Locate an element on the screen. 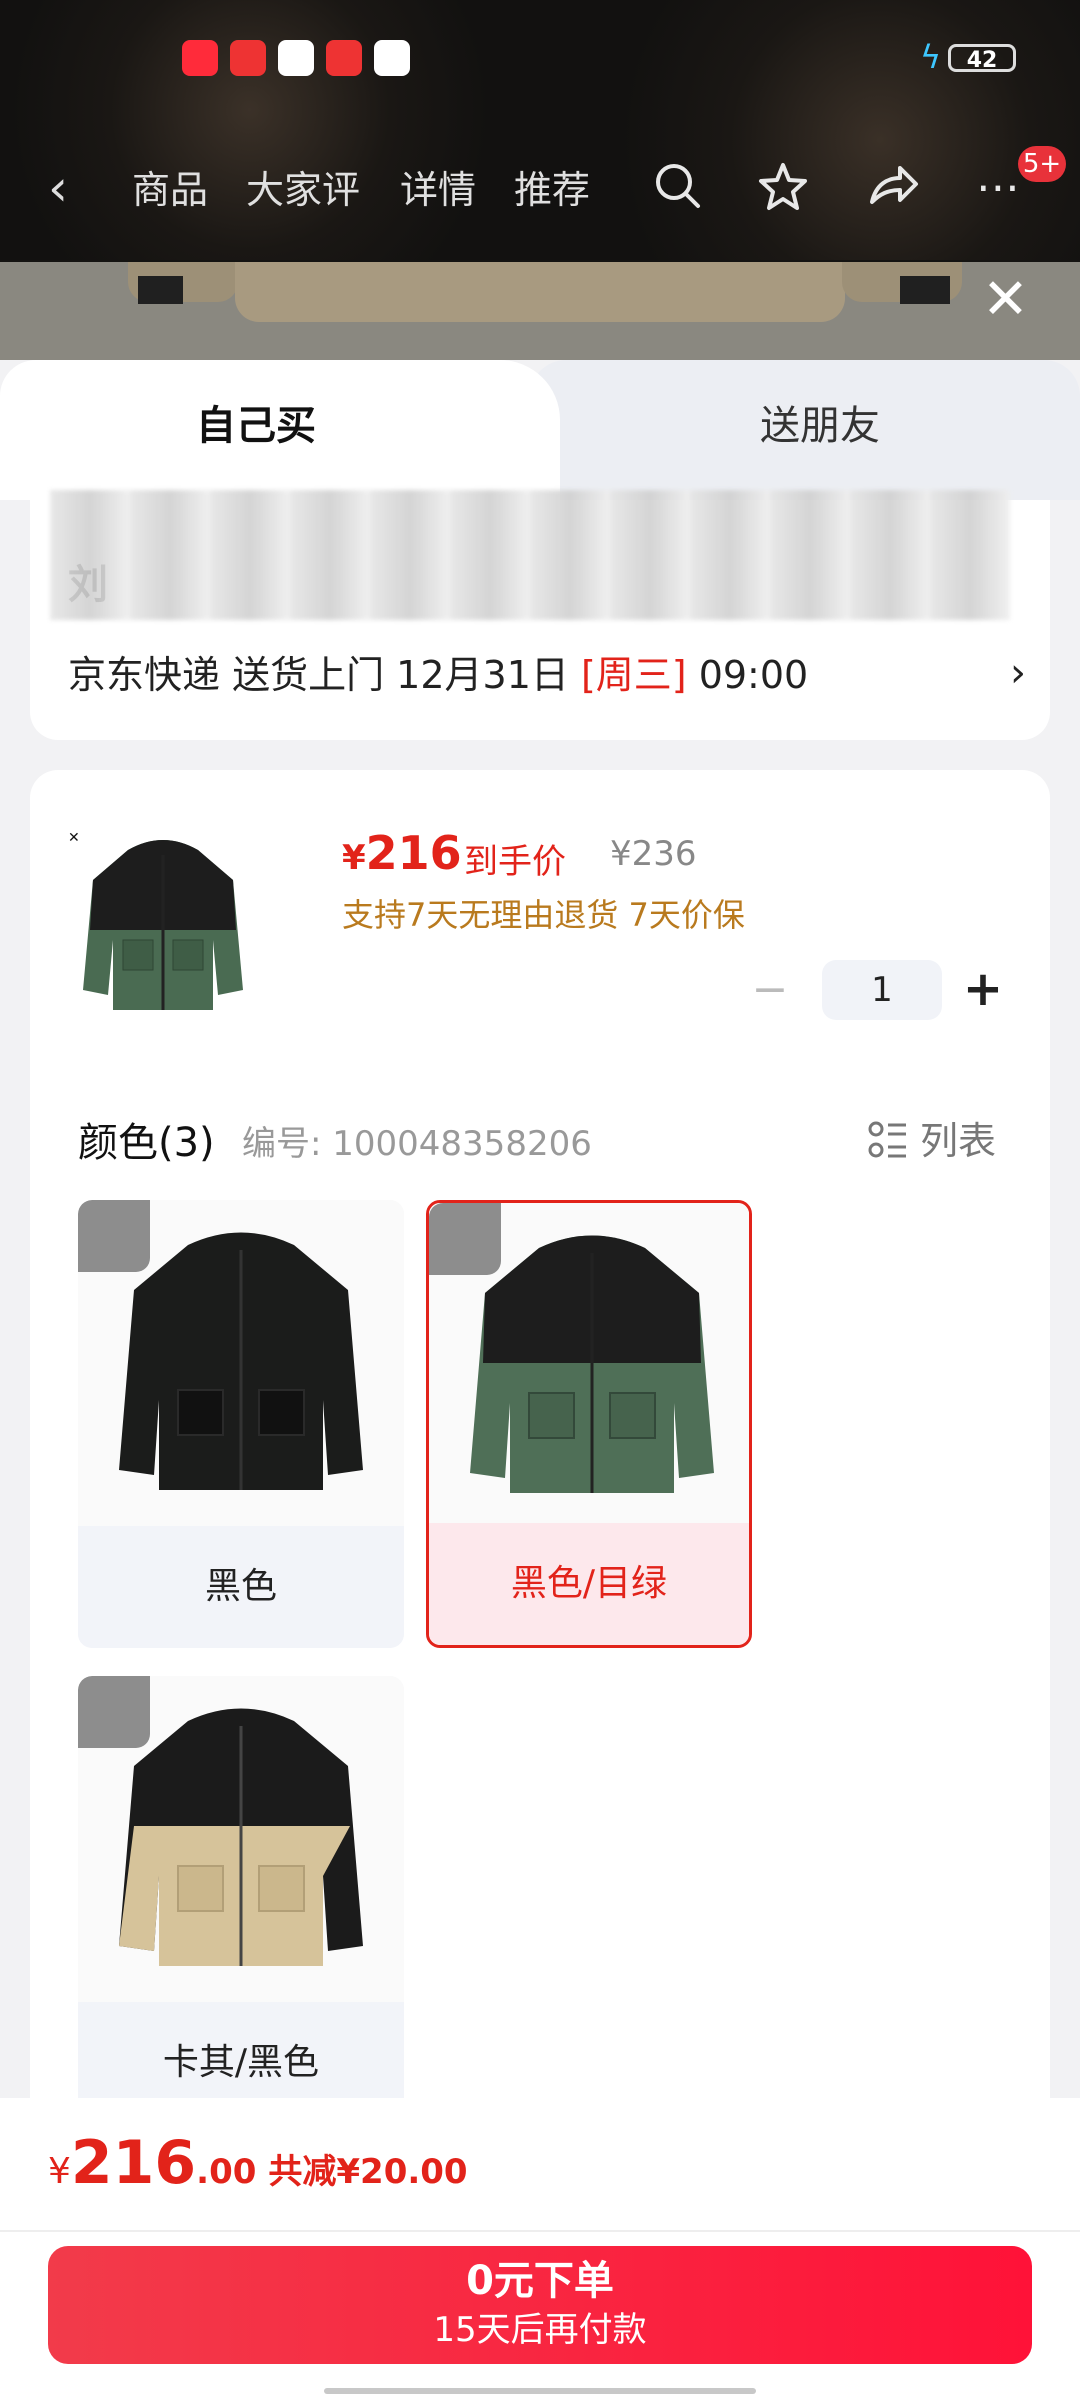 This screenshot has width=1080, height=2400. original-price: ¥236 is located at coordinates (653, 854).